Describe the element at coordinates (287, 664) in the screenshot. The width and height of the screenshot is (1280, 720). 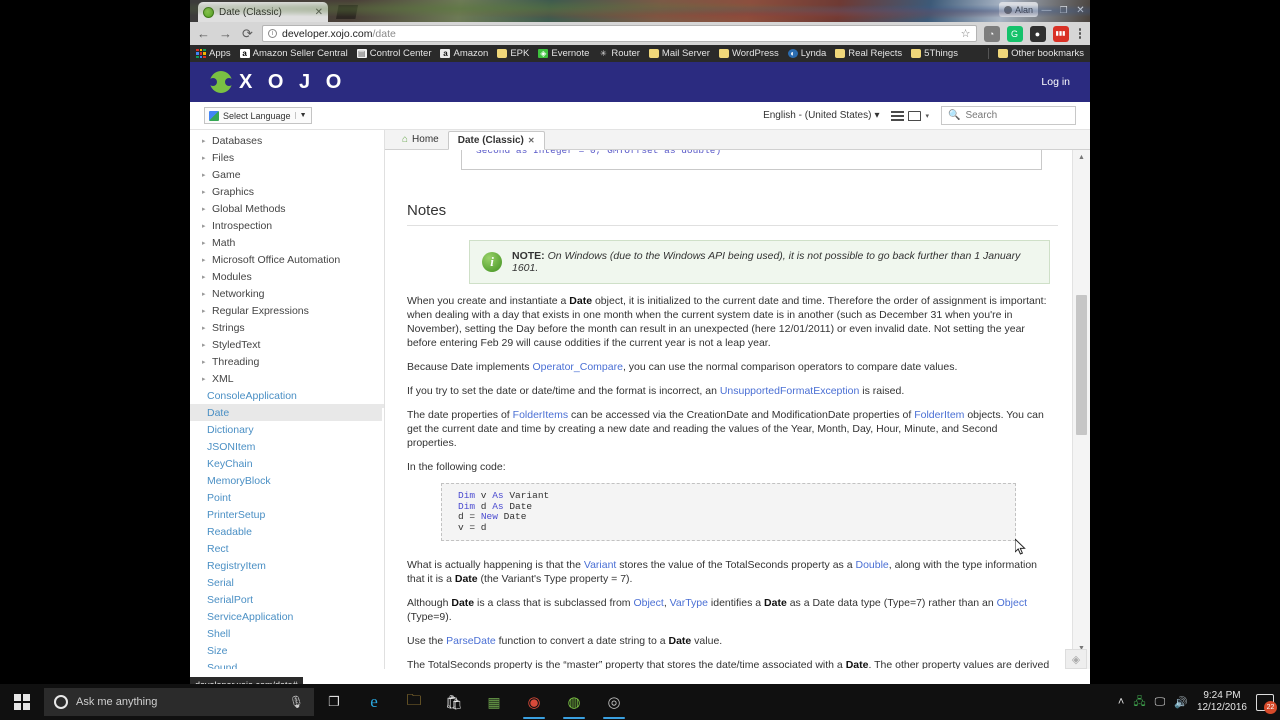
I see `sidebar-item-sound: Sound` at that location.